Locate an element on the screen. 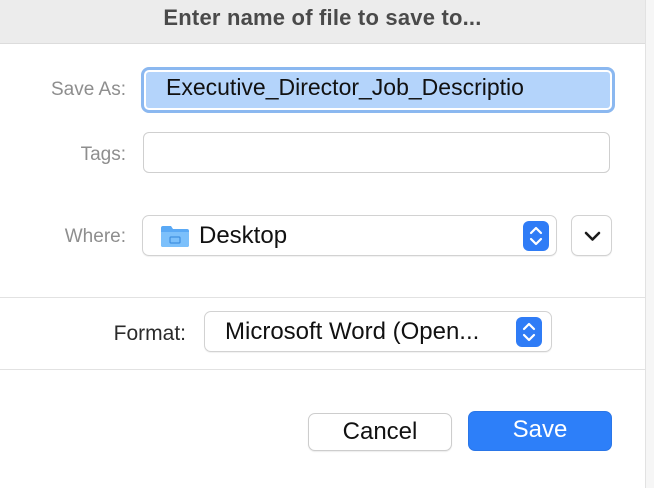 The image size is (654, 488). where-label: Where: is located at coordinates (95, 236).